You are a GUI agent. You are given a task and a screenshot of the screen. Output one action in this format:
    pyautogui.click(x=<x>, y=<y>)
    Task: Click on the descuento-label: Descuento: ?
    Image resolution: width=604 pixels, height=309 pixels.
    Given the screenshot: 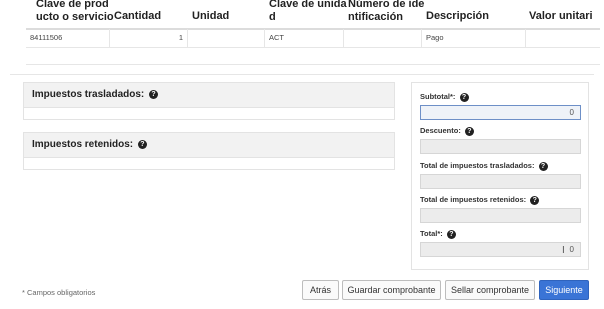 What is the action you would take?
    pyautogui.click(x=447, y=131)
    